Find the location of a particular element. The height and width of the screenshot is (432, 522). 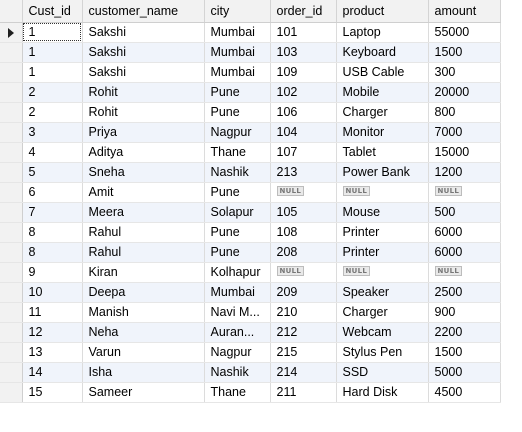

cell-product: Mobile is located at coordinates (382, 92).